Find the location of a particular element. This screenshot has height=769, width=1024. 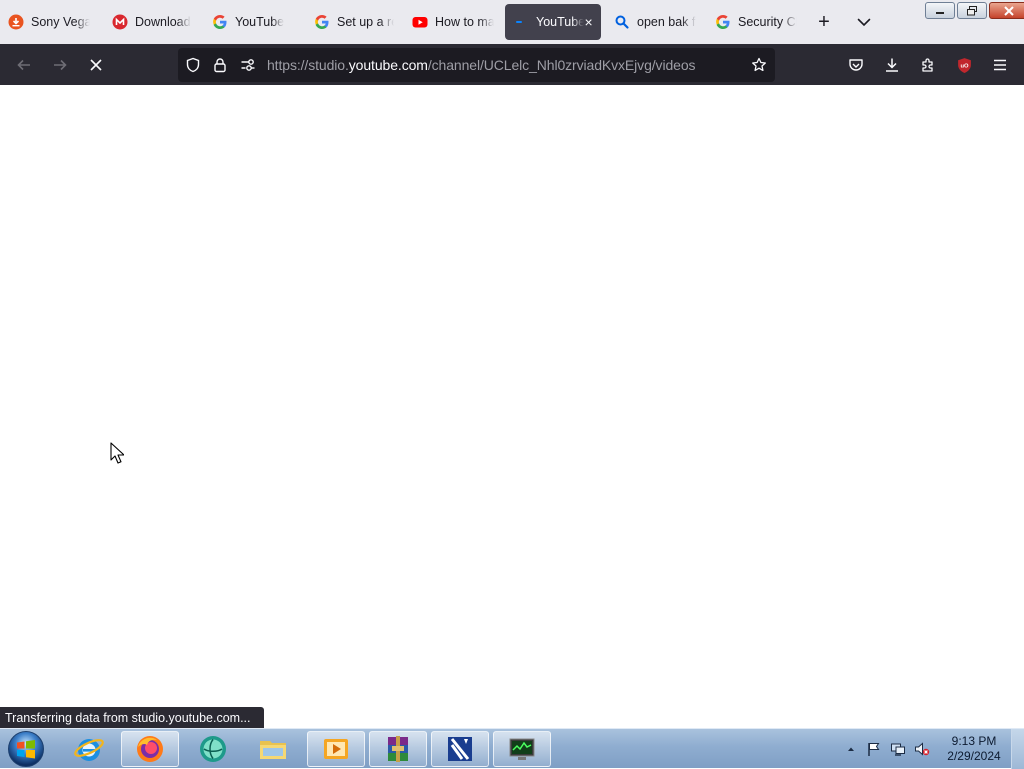

back-arrow-icon is located at coordinates (23, 65).